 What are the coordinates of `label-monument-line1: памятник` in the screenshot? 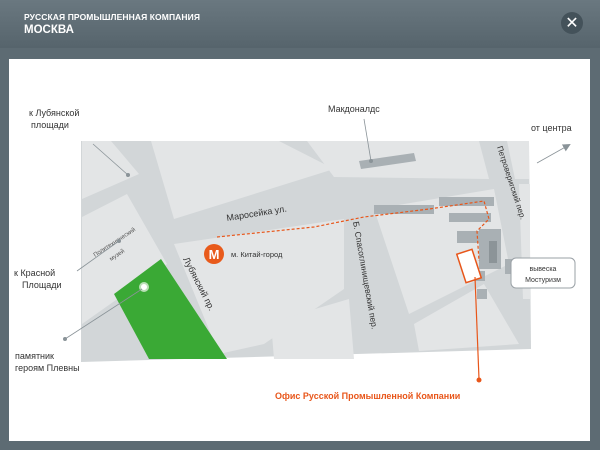 It's located at (34, 356).